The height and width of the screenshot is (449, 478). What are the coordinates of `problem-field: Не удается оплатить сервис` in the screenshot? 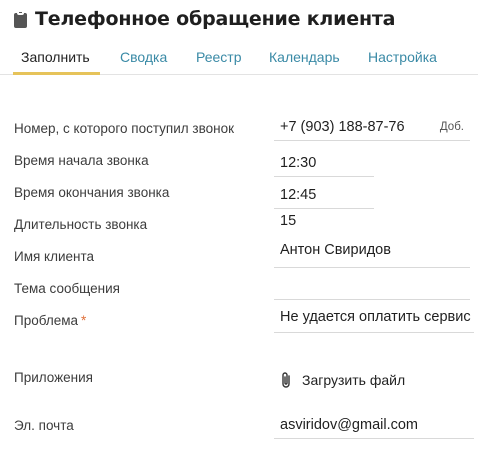 It's located at (374, 320).